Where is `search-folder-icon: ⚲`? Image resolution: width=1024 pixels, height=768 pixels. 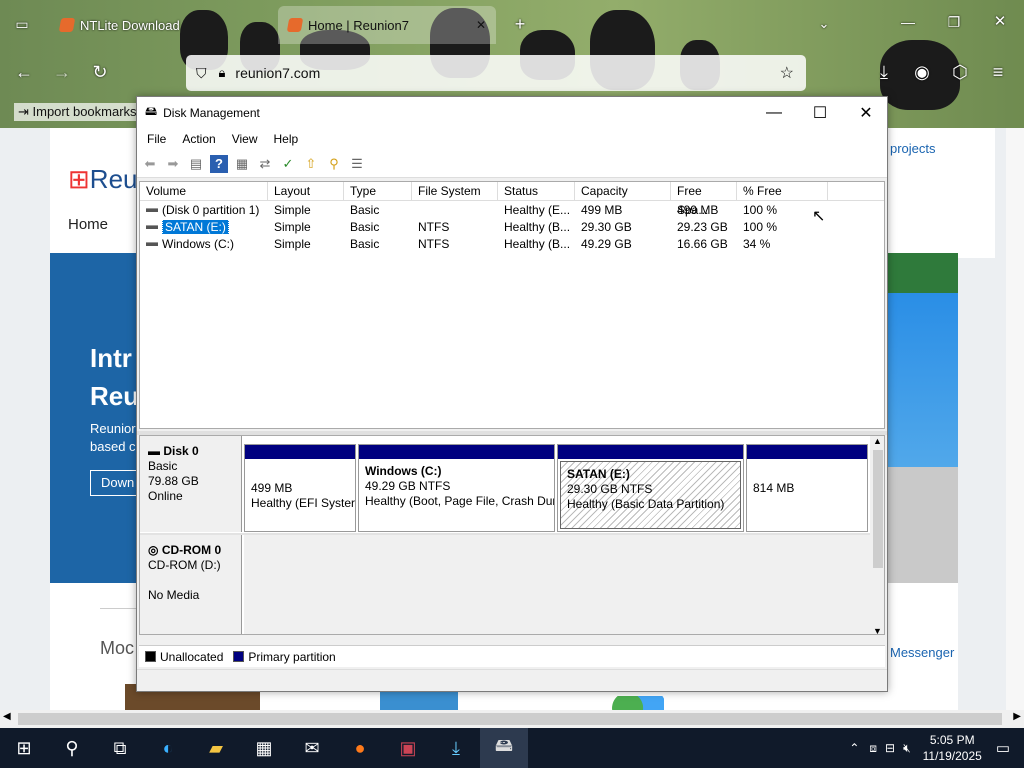 search-folder-icon: ⚲ is located at coordinates (334, 164).